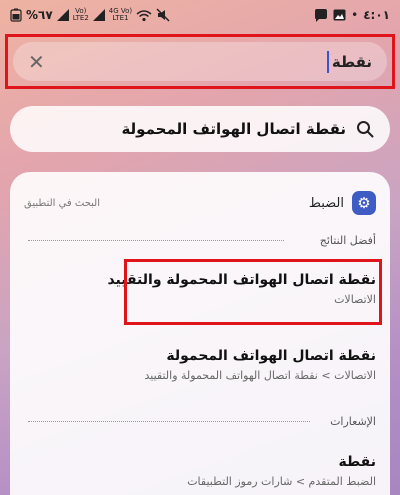 This screenshot has height=495, width=400. Describe the element at coordinates (357, 462) in the screenshot. I see `result-title: نقطة` at that location.